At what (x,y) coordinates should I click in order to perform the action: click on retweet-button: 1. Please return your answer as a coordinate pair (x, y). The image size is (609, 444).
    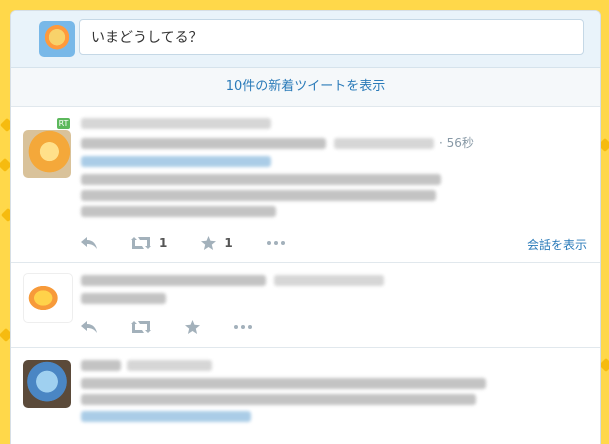
    Looking at the image, I should click on (149, 243).